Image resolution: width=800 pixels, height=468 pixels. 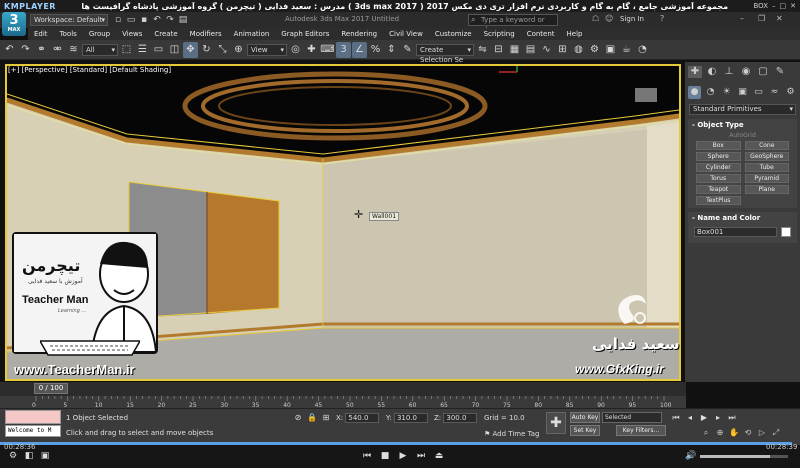 What do you see at coordinates (311, 50) in the screenshot?
I see `select-manipulate-icon: ✚` at bounding box center [311, 50].